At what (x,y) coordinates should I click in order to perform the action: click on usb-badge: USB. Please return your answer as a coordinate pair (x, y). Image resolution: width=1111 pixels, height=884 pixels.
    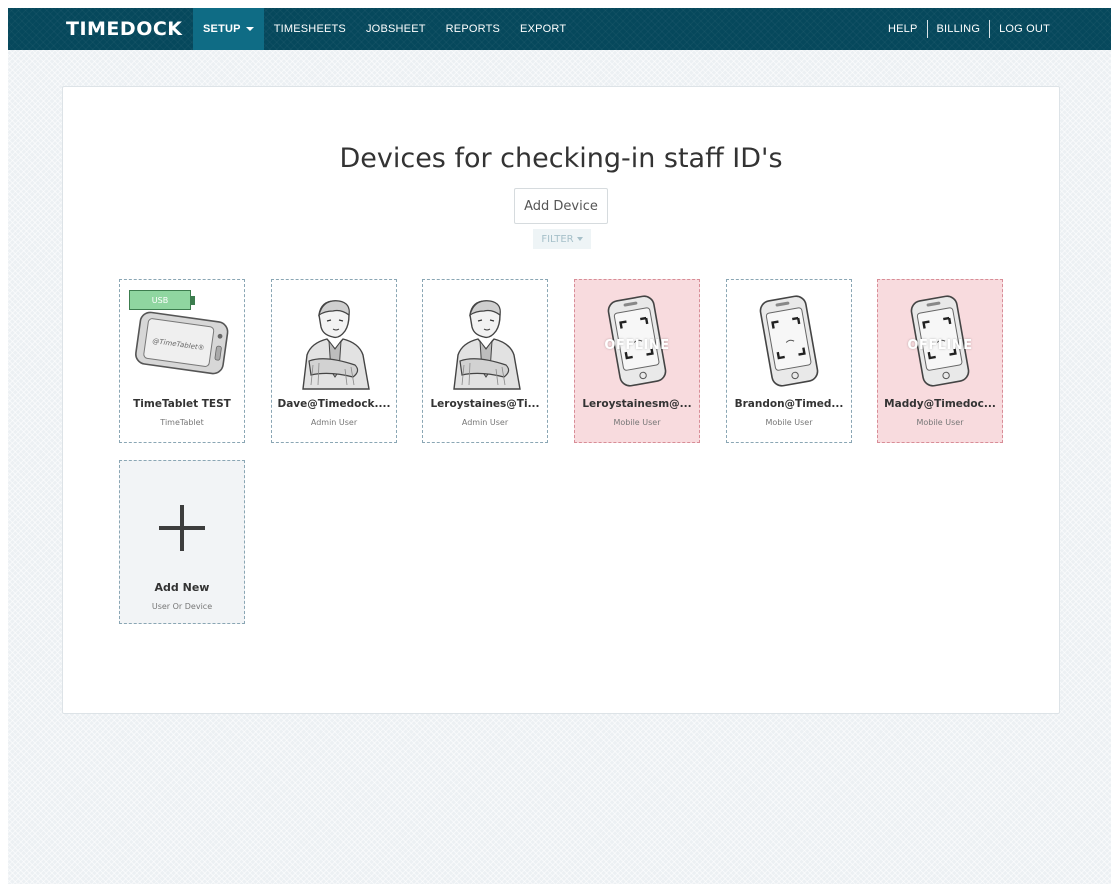
    Looking at the image, I should click on (162, 300).